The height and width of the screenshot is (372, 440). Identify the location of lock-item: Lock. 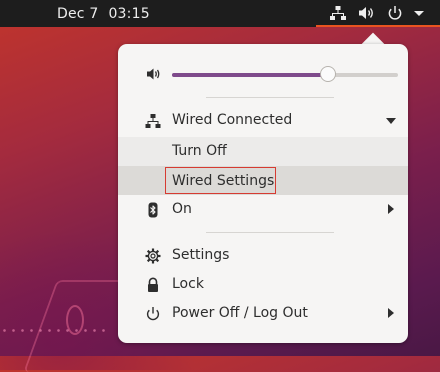
(263, 284).